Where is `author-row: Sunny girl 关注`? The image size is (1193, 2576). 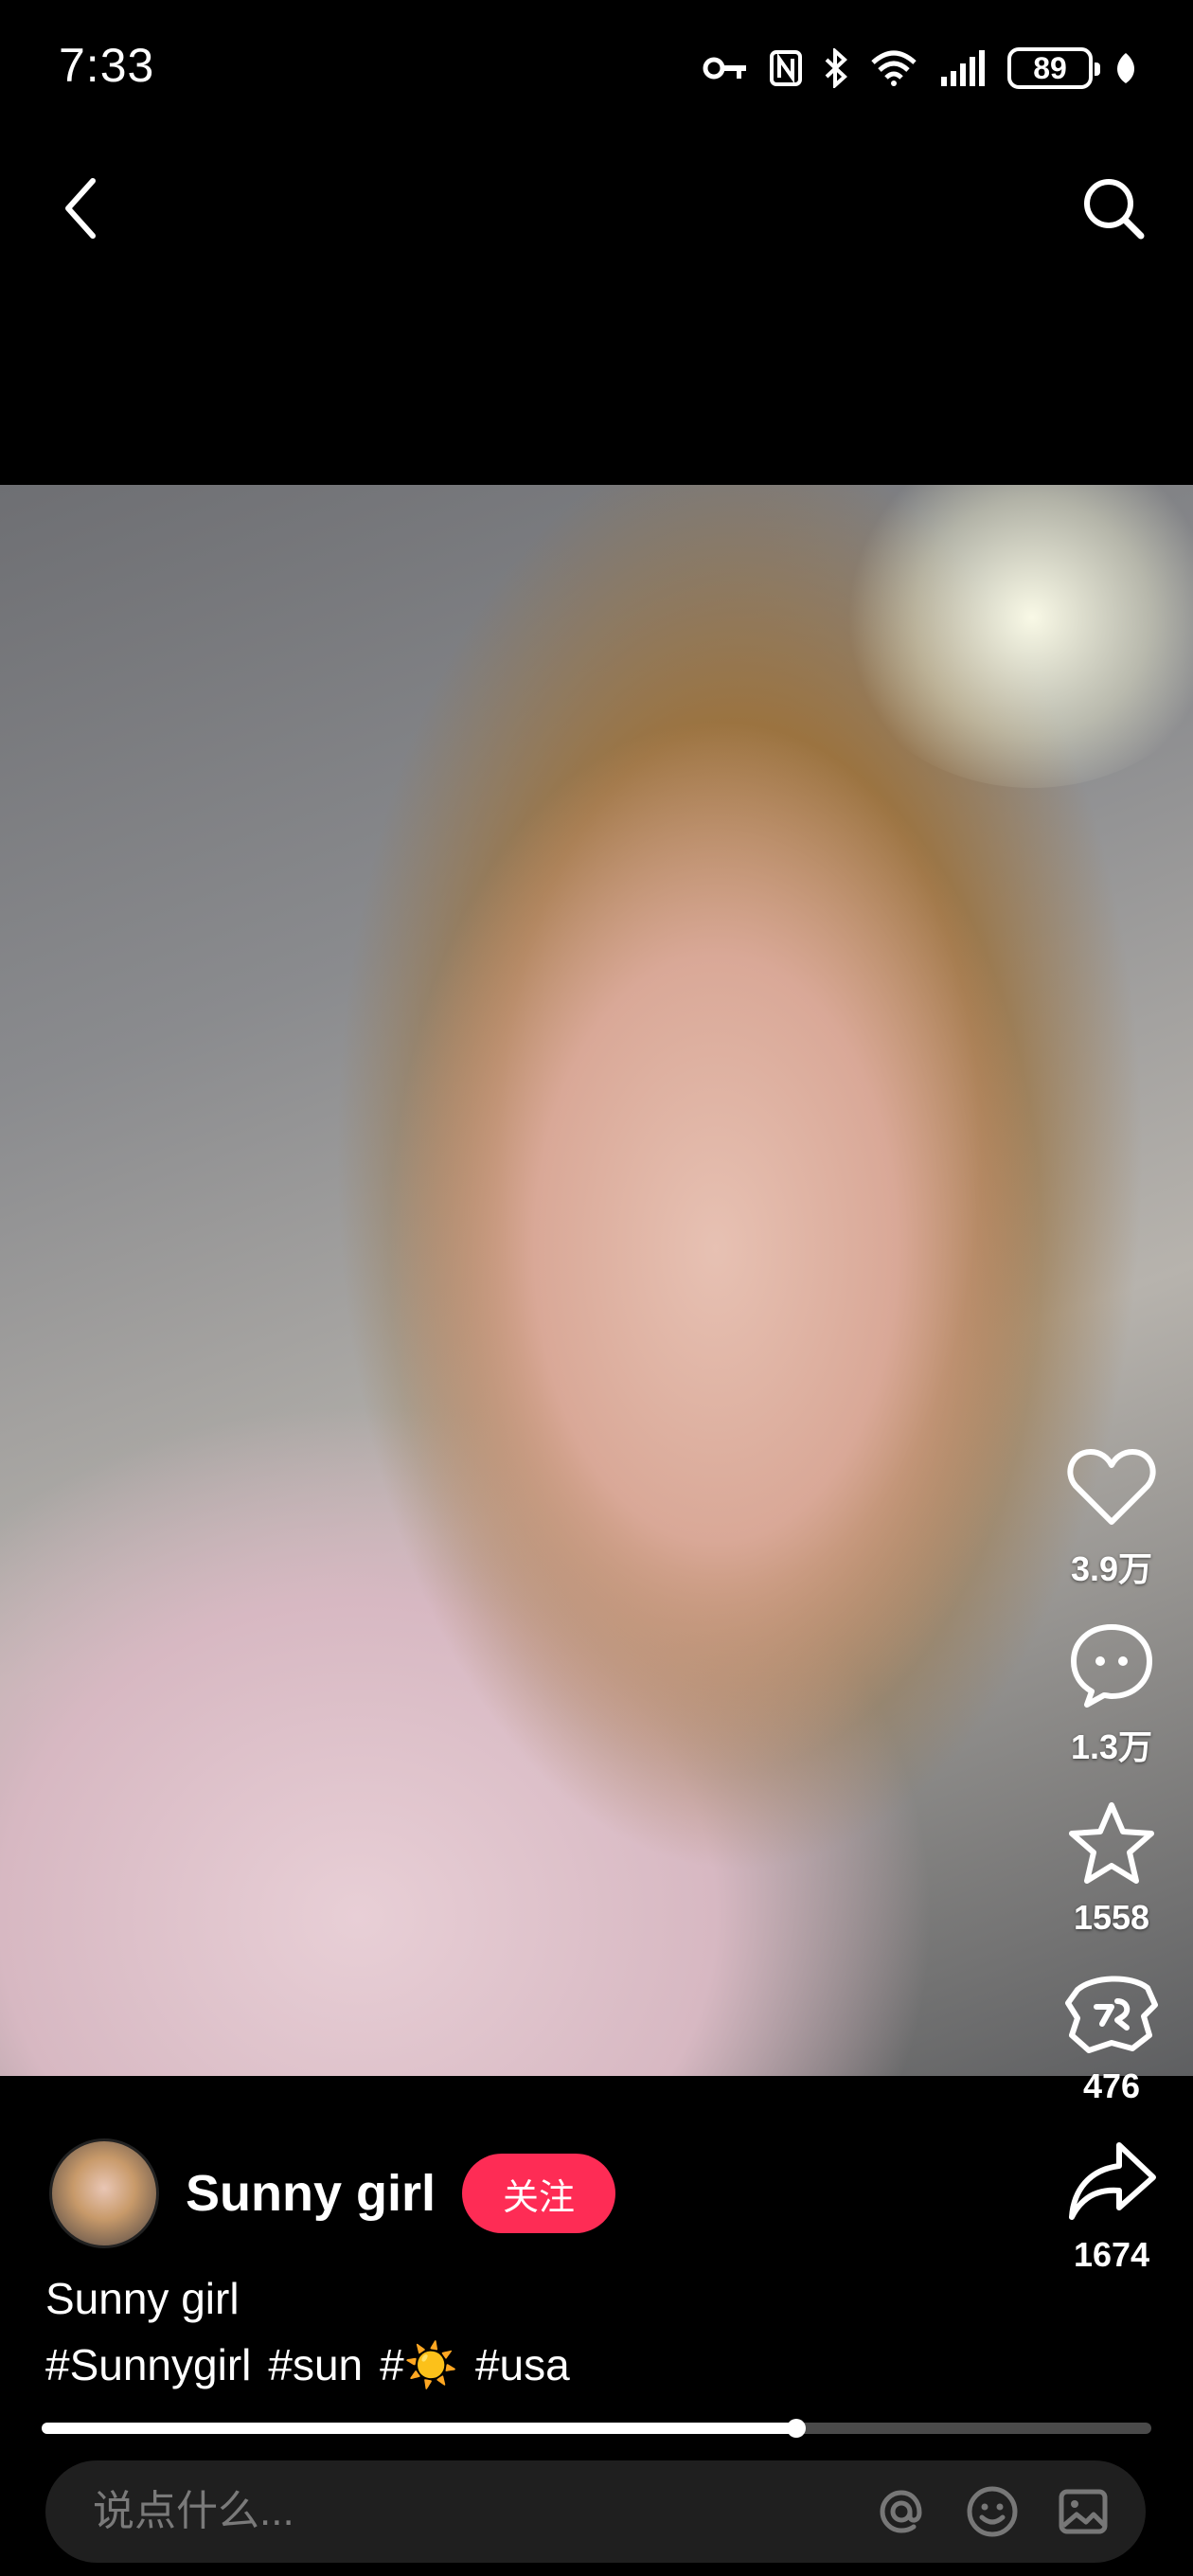
author-row: Sunny girl 关注 is located at coordinates (332, 2193).